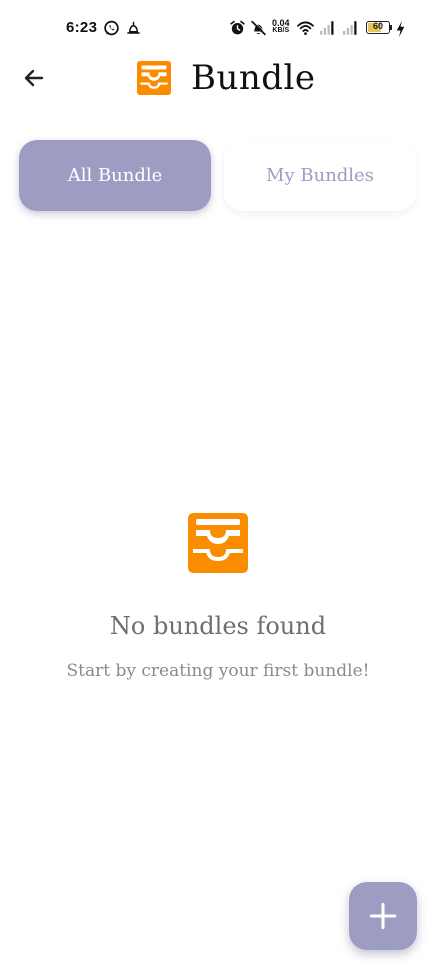 The width and height of the screenshot is (436, 969). I want to click on tab-my-bundles: My Bundles, so click(320, 175).